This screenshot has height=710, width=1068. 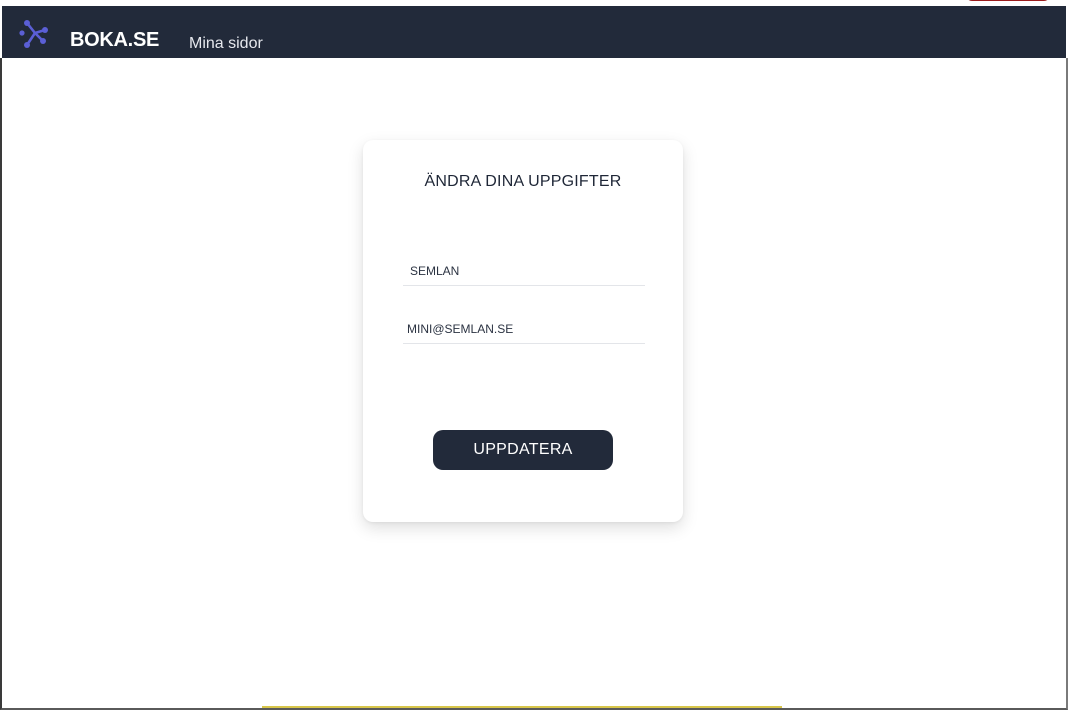 What do you see at coordinates (524, 271) in the screenshot?
I see `name-field` at bounding box center [524, 271].